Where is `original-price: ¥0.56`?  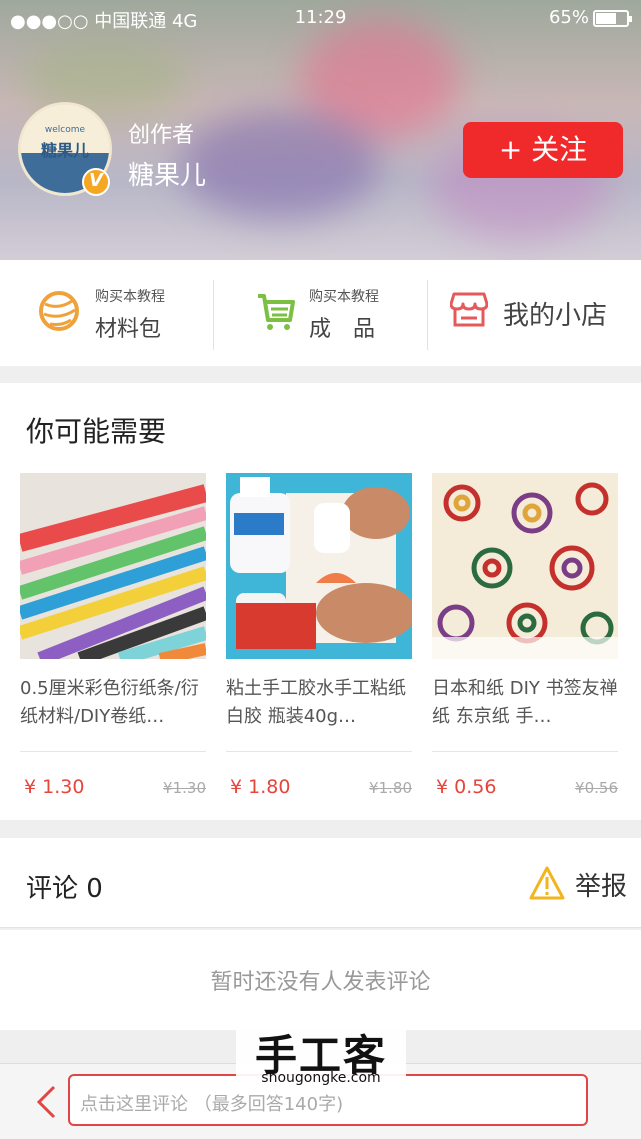 original-price: ¥0.56 is located at coordinates (596, 788).